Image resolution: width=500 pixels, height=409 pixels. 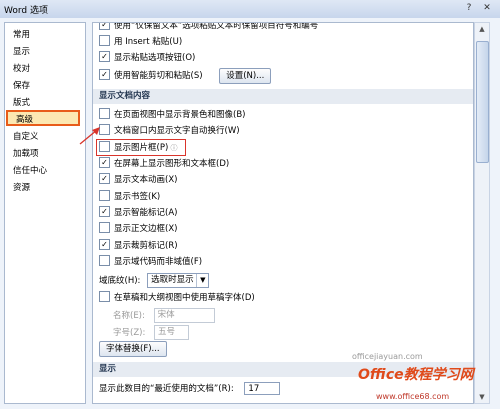 What do you see at coordinates (140, 42) in the screenshot?
I see `option-insert-paste: 用 Insert 粘贴(U)` at bounding box center [140, 42].